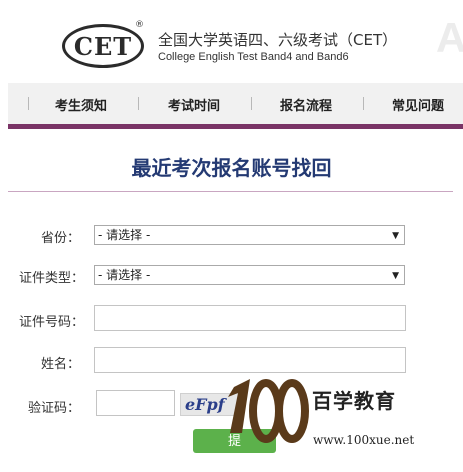 The image size is (463, 472). What do you see at coordinates (249, 275) in the screenshot?
I see `id-type-select: - 请选择 - ▼` at bounding box center [249, 275].